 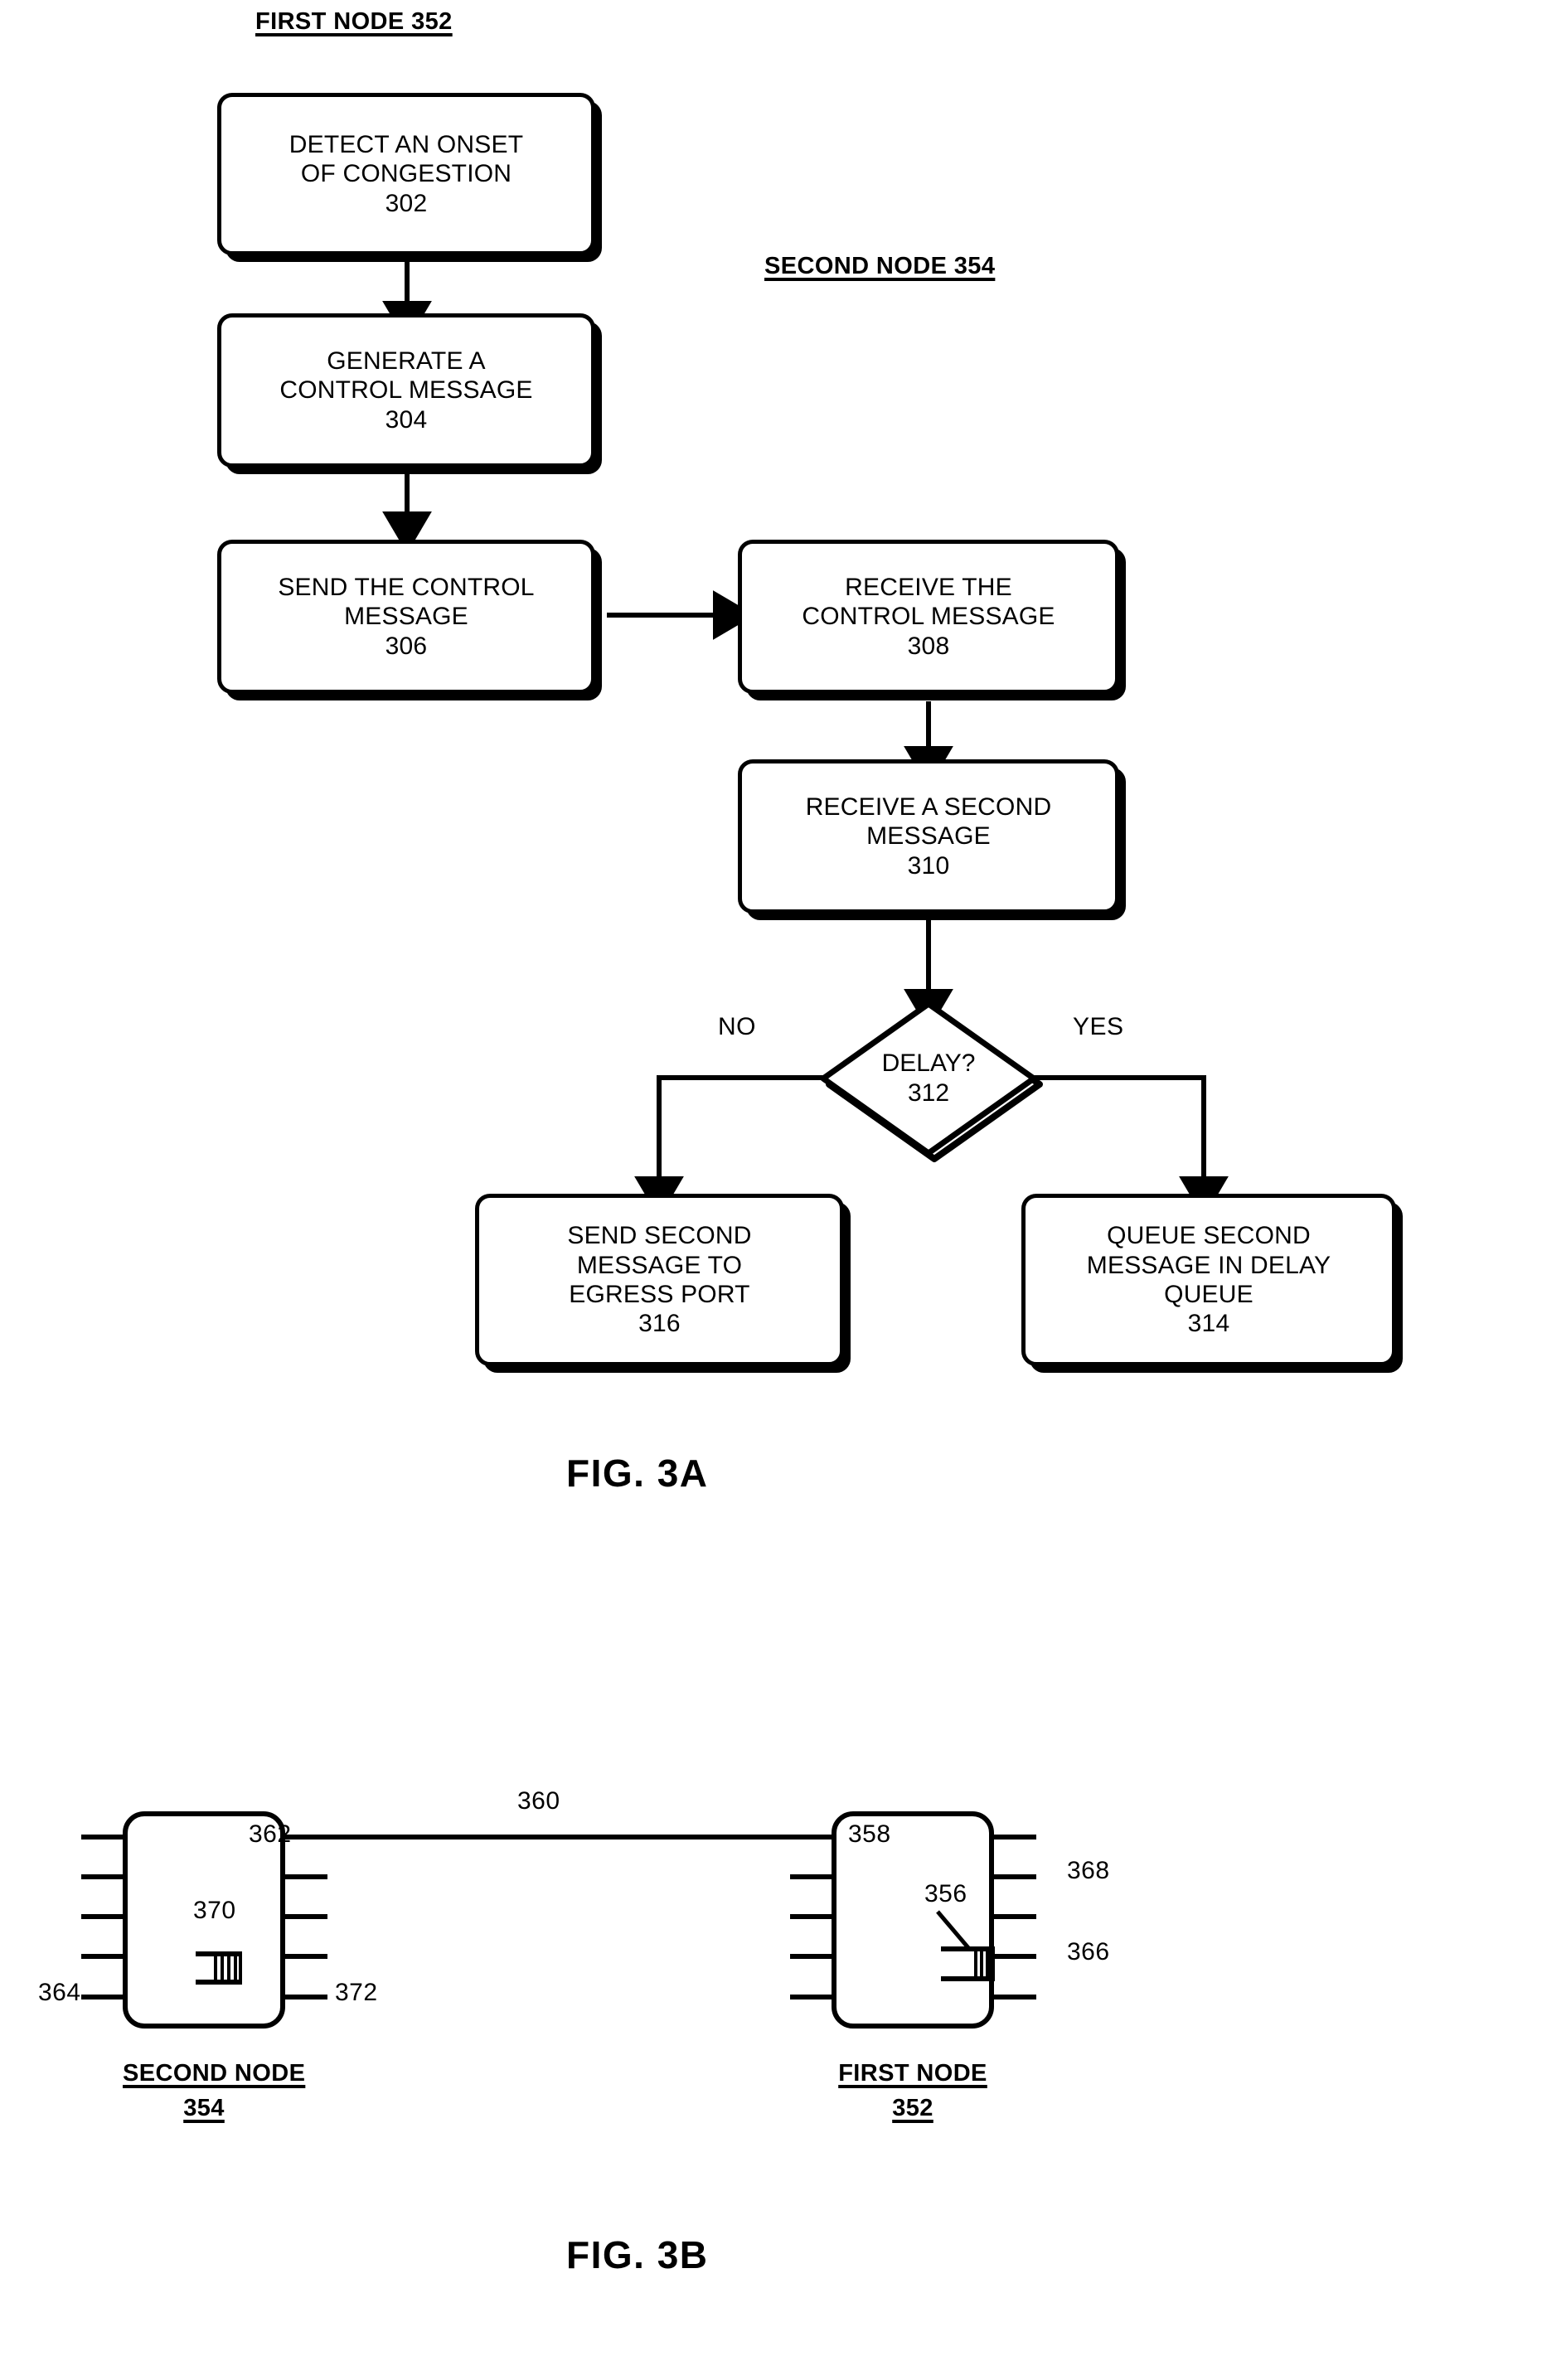 I want to click on flow-node-310: RECEIVE A SECOND MESSAGE 310, so click(x=928, y=836).